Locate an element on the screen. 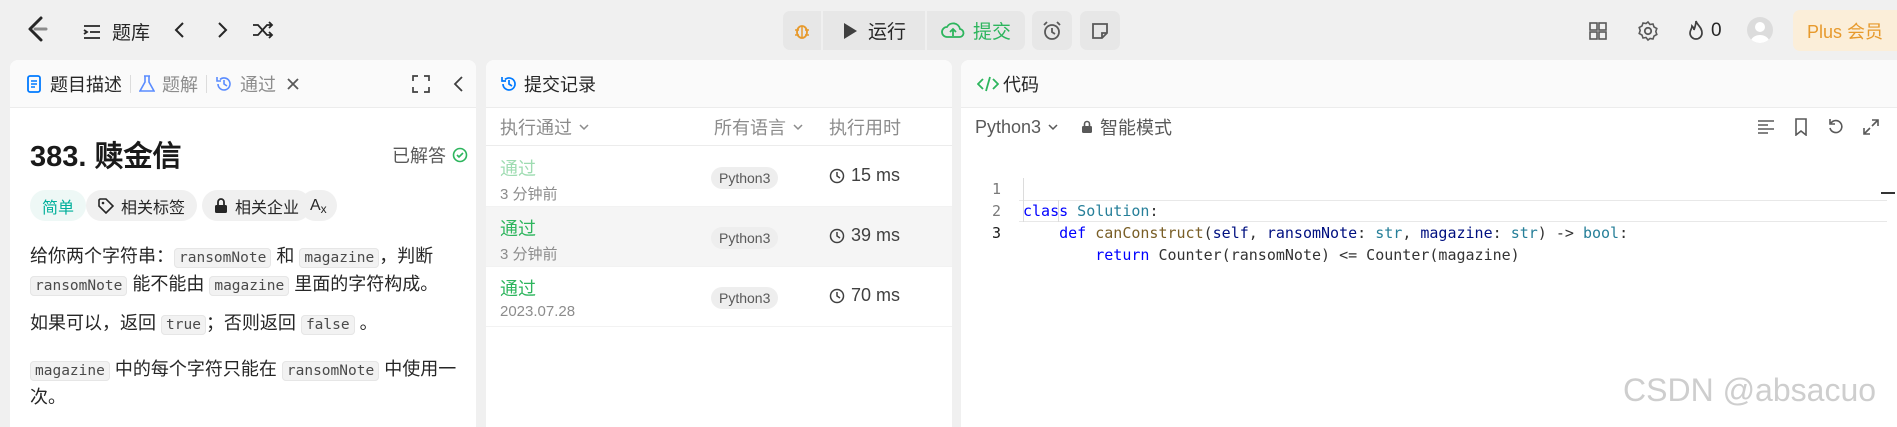 The height and width of the screenshot is (427, 1897). tab-submissions: 提交记录 is located at coordinates (548, 84).